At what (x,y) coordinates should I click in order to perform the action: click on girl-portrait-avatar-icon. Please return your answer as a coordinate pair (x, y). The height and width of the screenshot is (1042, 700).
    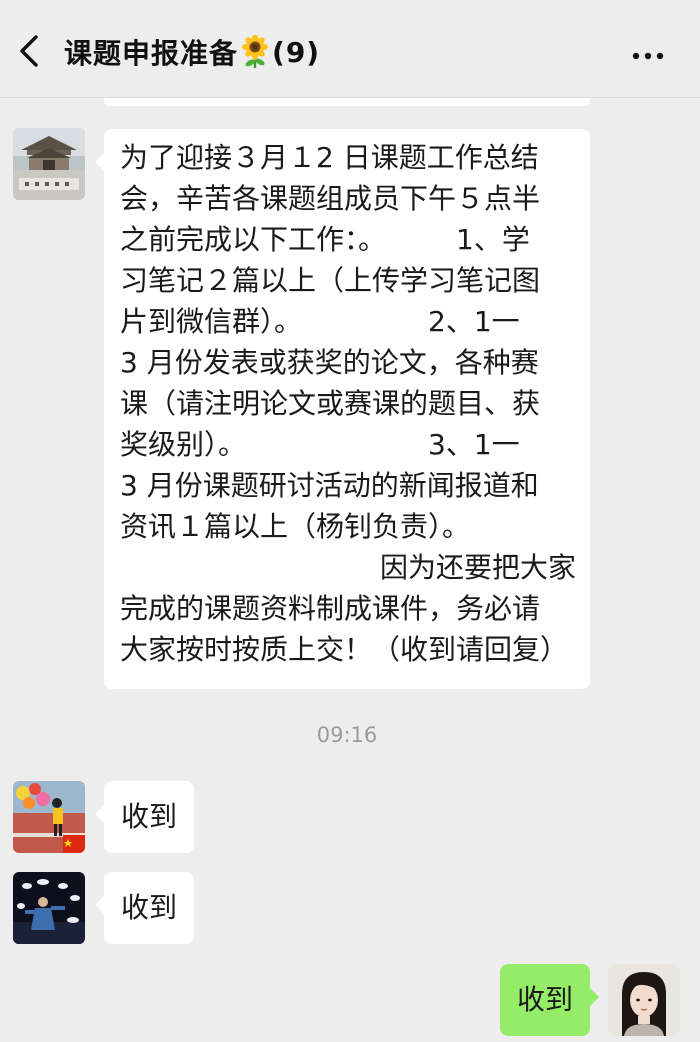
    Looking at the image, I should click on (644, 1000).